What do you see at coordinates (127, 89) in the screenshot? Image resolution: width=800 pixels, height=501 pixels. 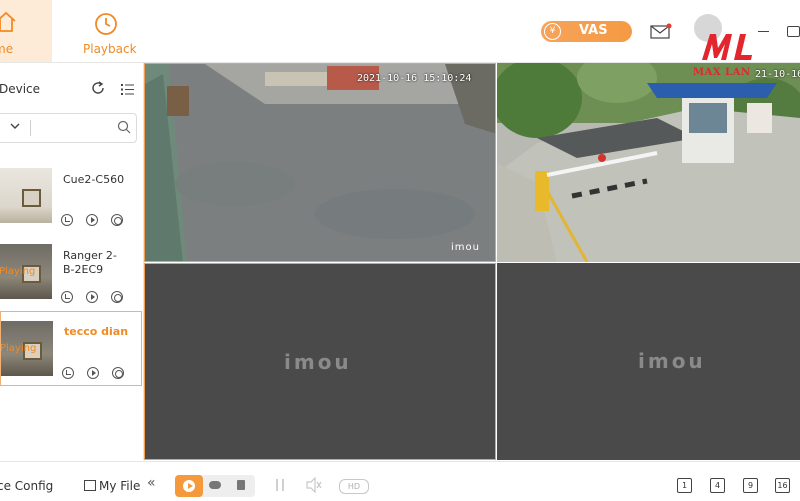 I see `list-view-icon` at bounding box center [127, 89].